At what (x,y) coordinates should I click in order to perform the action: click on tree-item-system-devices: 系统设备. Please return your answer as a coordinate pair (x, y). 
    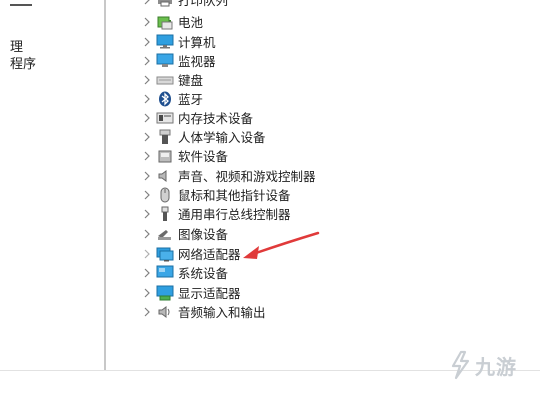
    Looking at the image, I should click on (173, 272).